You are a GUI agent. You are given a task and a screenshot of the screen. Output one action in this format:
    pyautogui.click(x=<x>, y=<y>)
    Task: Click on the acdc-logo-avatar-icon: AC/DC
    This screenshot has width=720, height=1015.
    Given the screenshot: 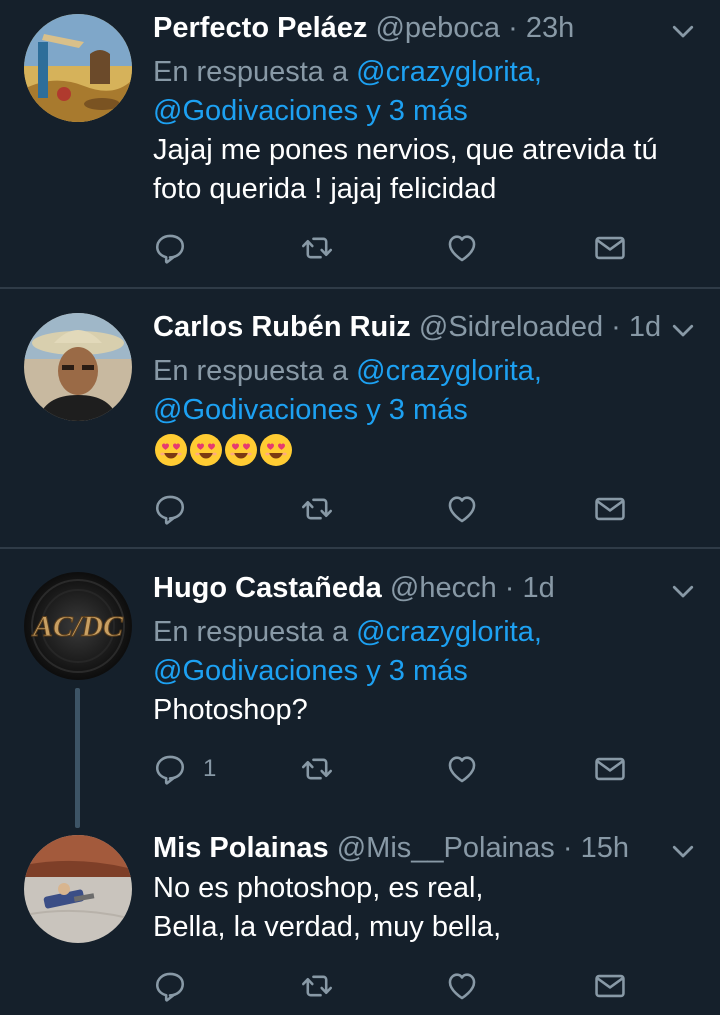 What is the action you would take?
    pyautogui.click(x=78, y=626)
    